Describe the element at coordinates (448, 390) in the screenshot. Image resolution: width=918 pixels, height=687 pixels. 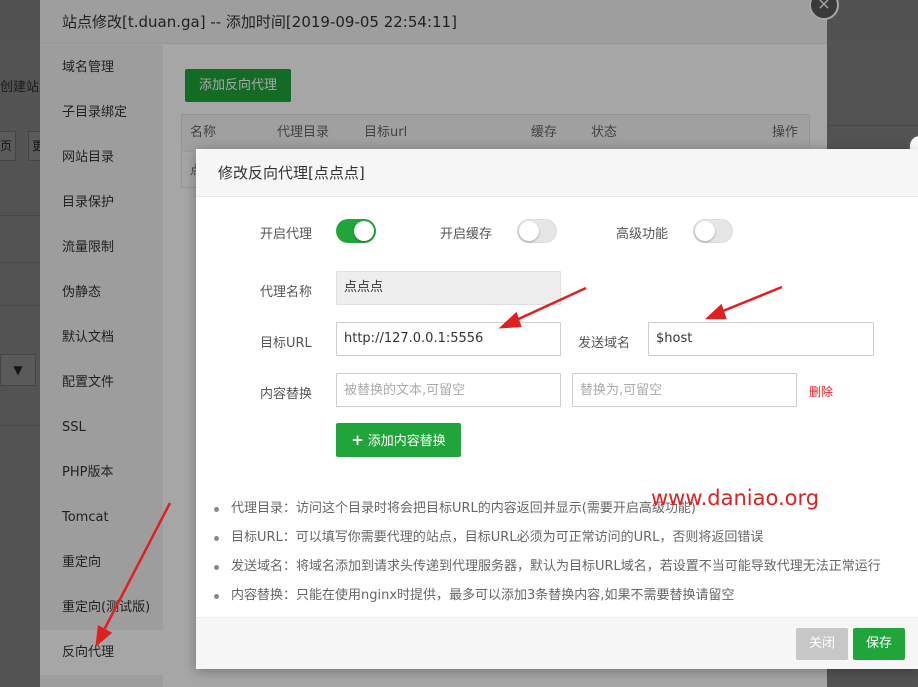
I see `replace-from-input` at that location.